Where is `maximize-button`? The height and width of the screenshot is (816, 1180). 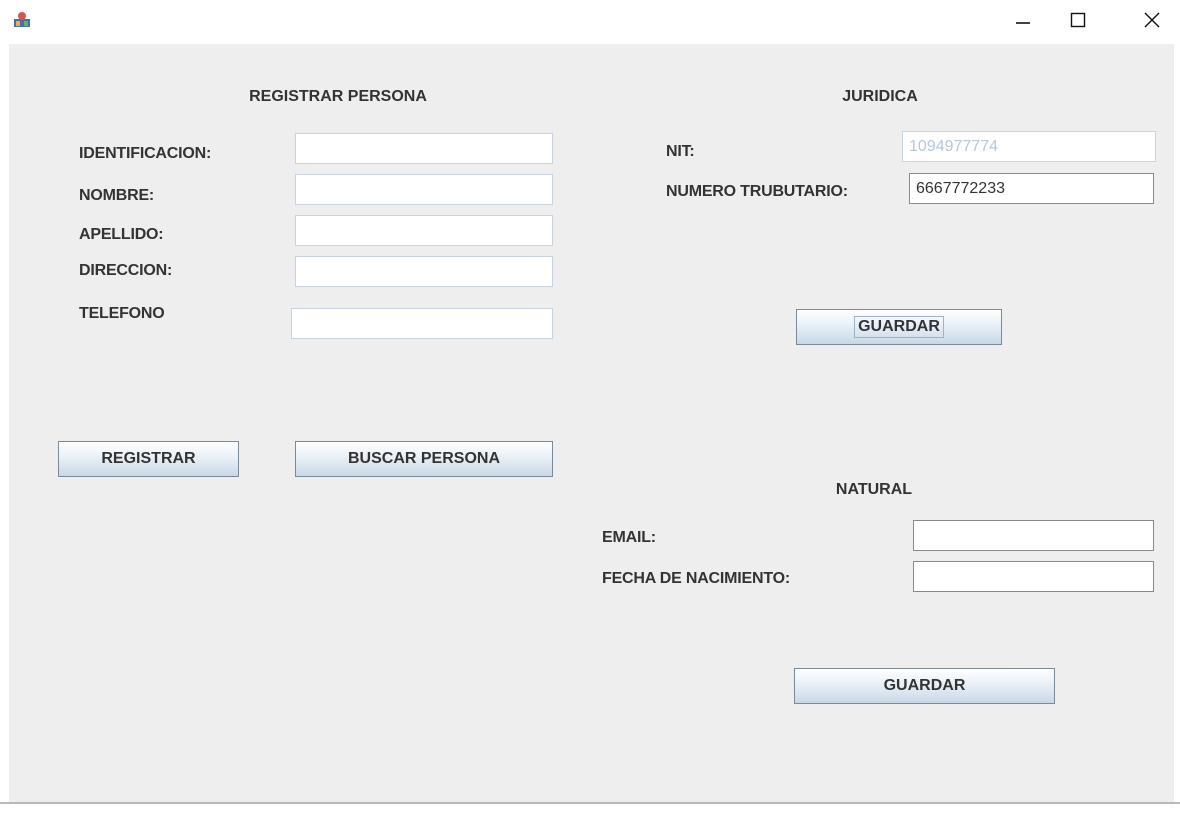
maximize-button is located at coordinates (1078, 20).